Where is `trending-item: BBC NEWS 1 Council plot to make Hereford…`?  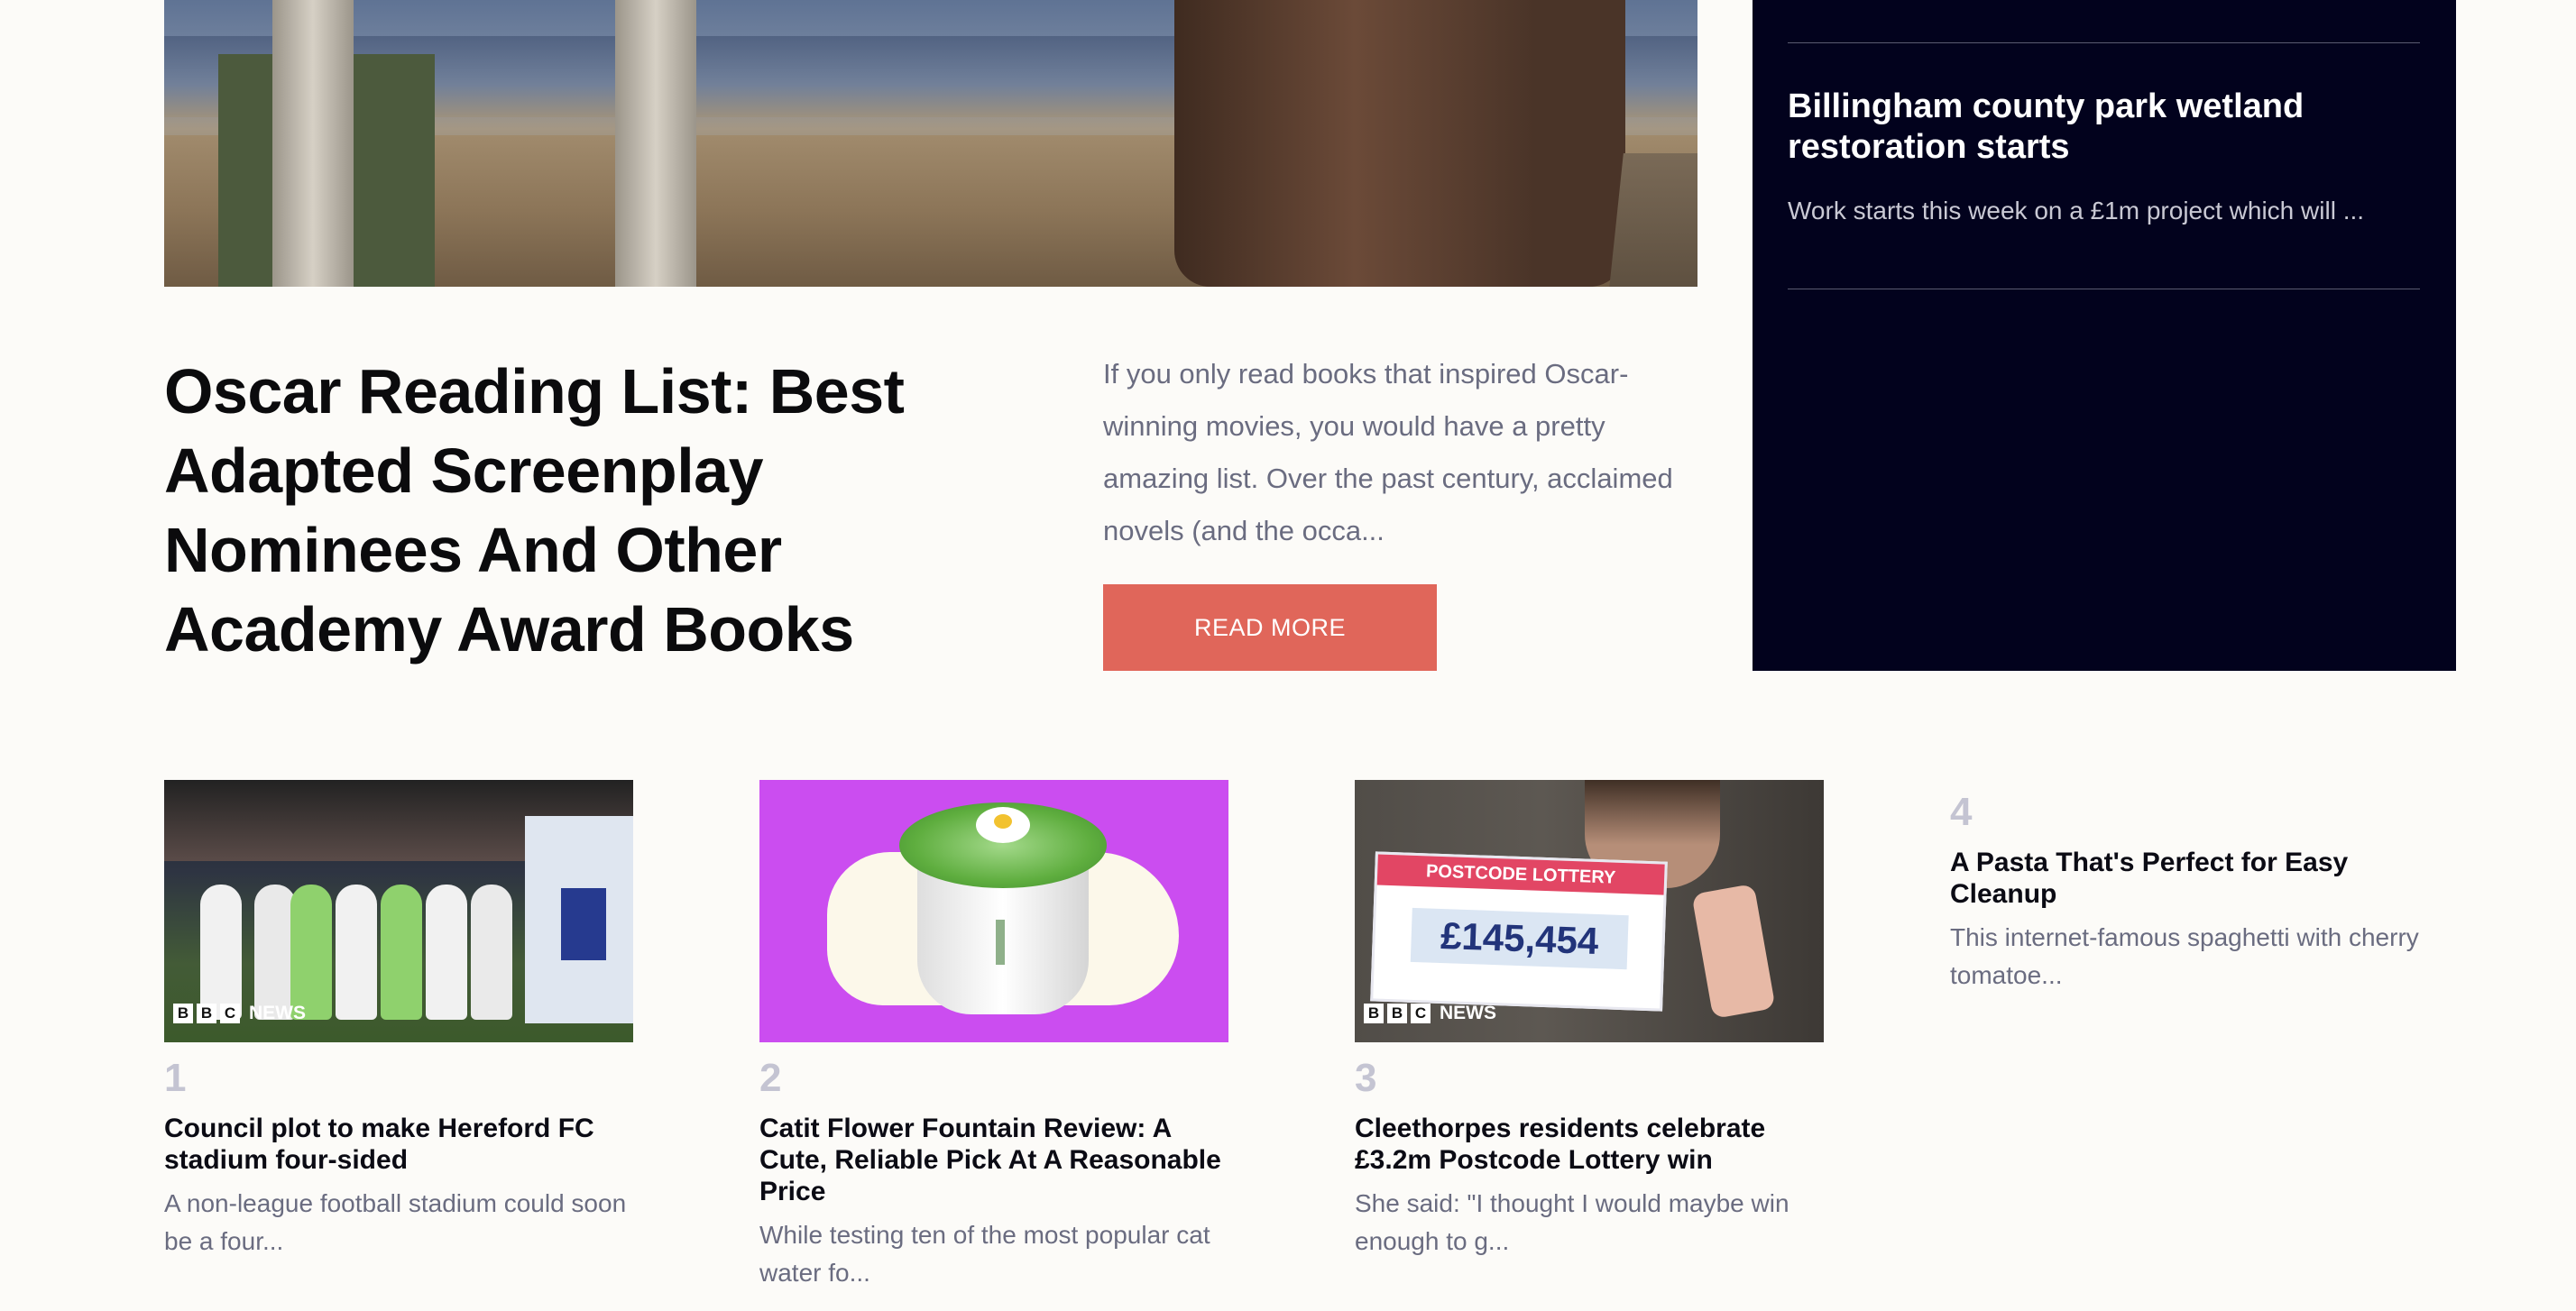 trending-item: BBC NEWS 1 Council plot to make Hereford… is located at coordinates (399, 1020).